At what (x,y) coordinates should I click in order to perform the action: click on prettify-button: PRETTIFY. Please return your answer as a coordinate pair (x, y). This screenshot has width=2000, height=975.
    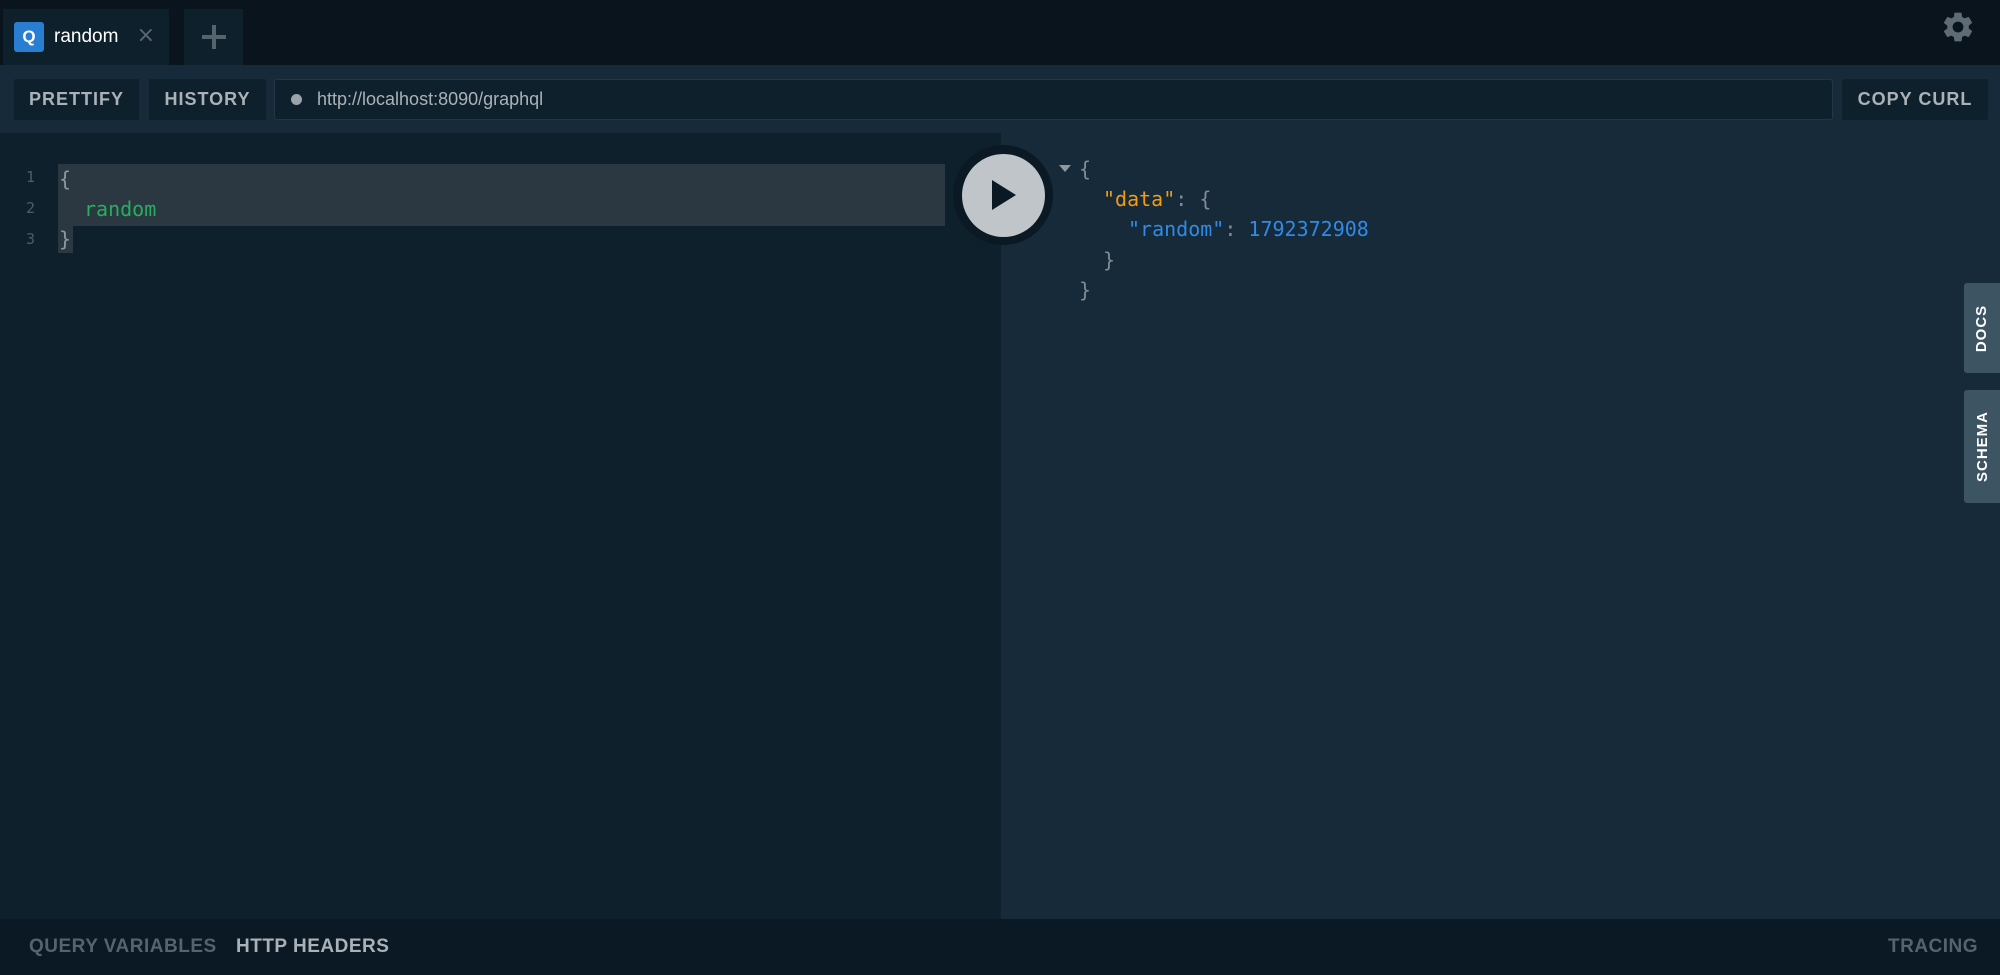
    Looking at the image, I should click on (76, 99).